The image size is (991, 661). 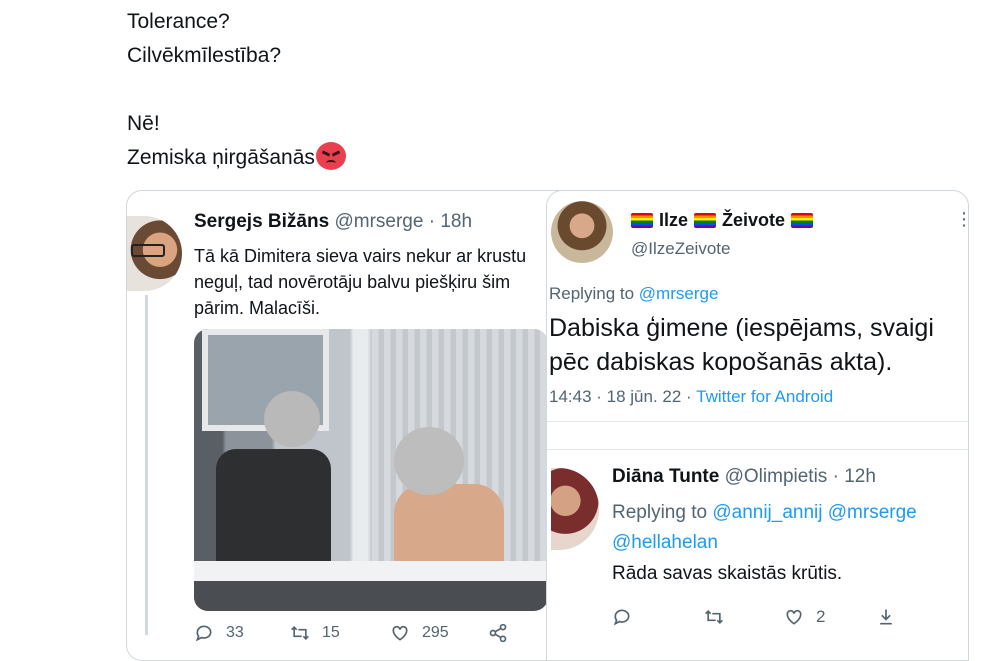 I want to click on reply-button, so click(x=622, y=617).